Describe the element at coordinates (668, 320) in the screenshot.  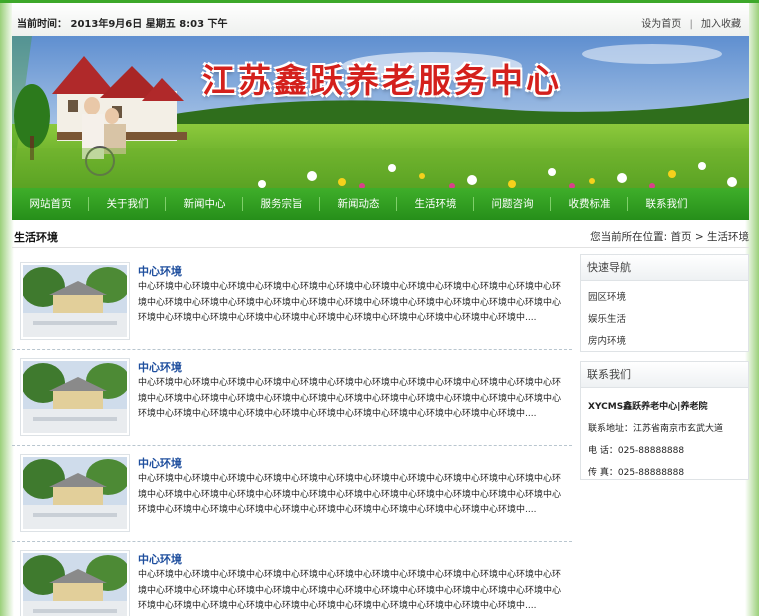
I see `quick-nav-item-recreation: 娱乐生活` at that location.